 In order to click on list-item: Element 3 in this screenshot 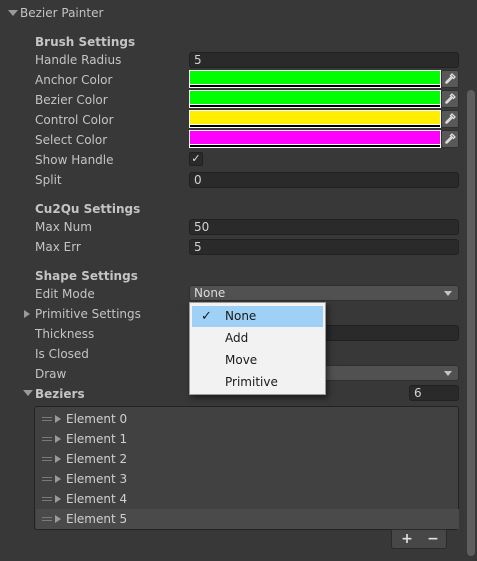, I will do `click(247, 479)`.